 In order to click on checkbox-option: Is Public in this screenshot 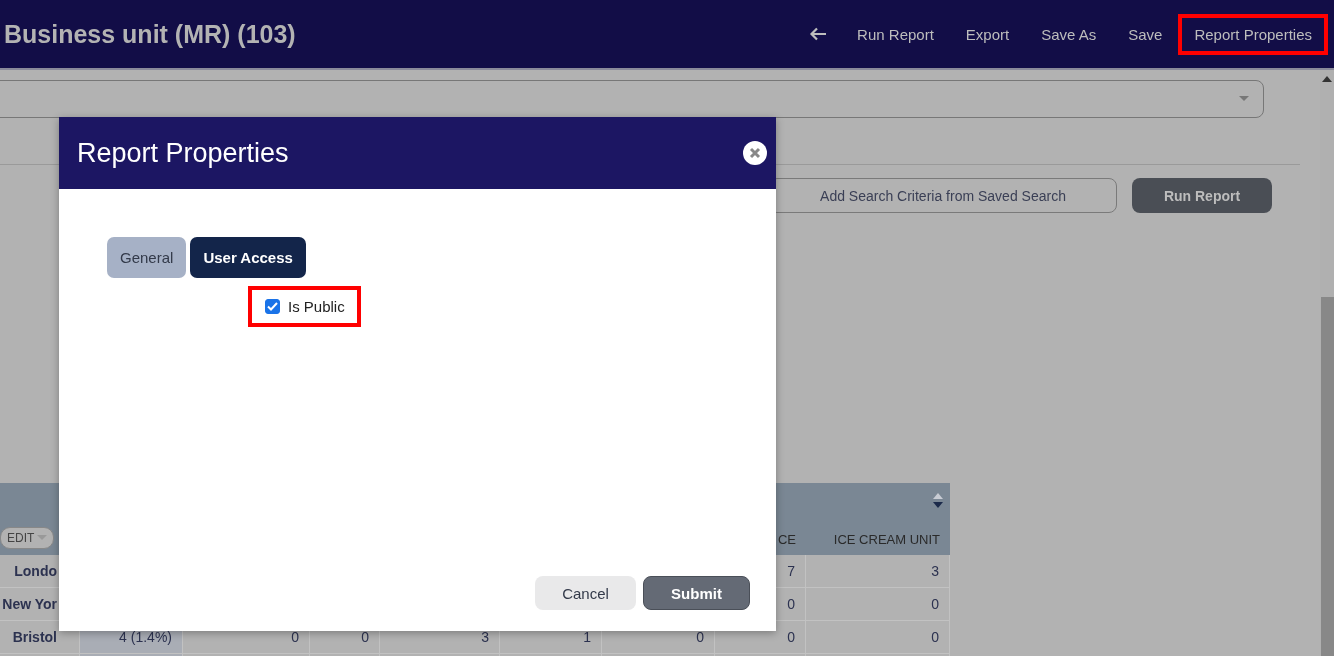, I will do `click(304, 306)`.